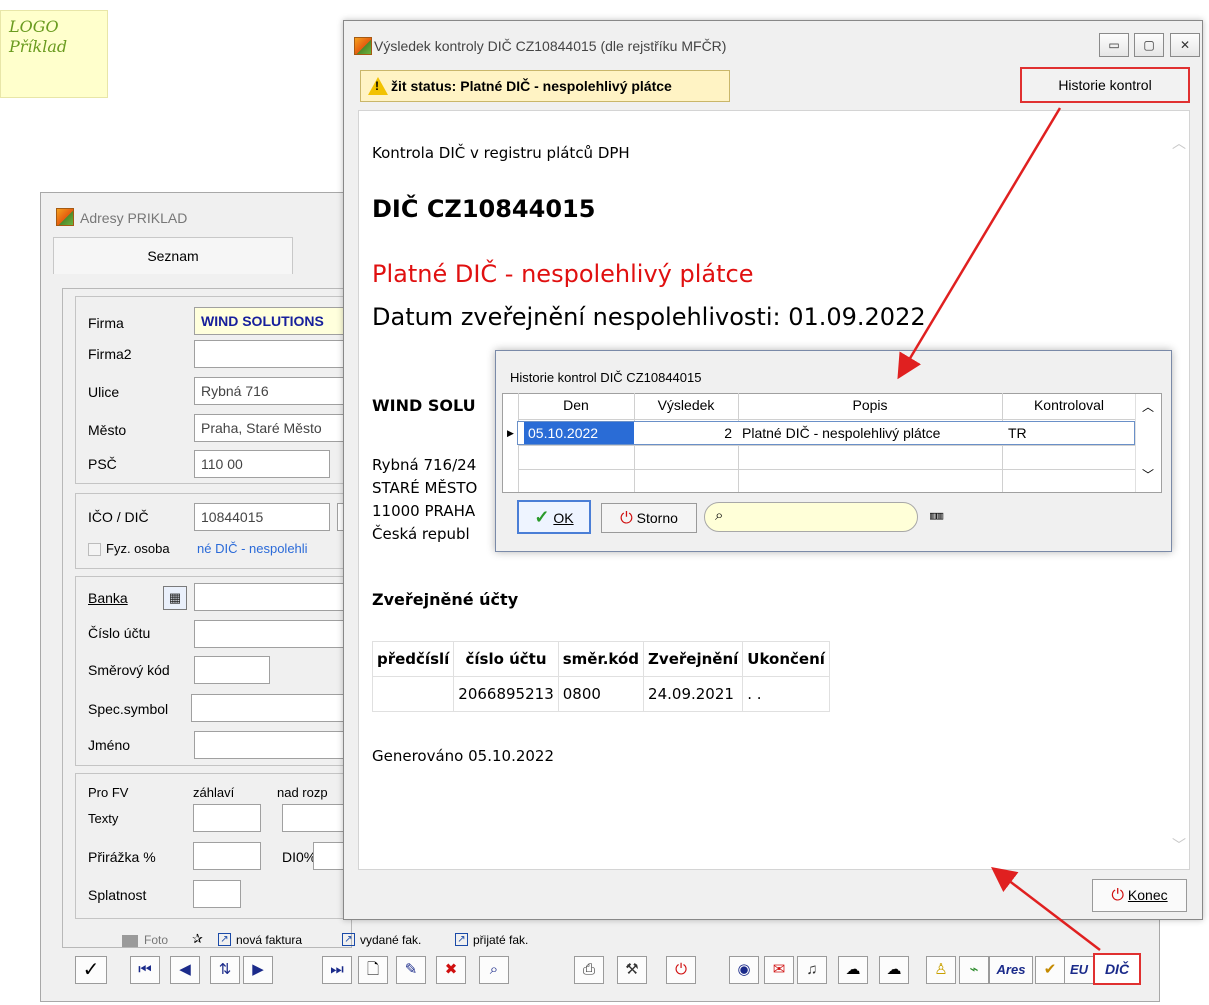 This screenshot has width=1209, height=1005. I want to click on konec-button: ⏻ Konec, so click(1139, 895).